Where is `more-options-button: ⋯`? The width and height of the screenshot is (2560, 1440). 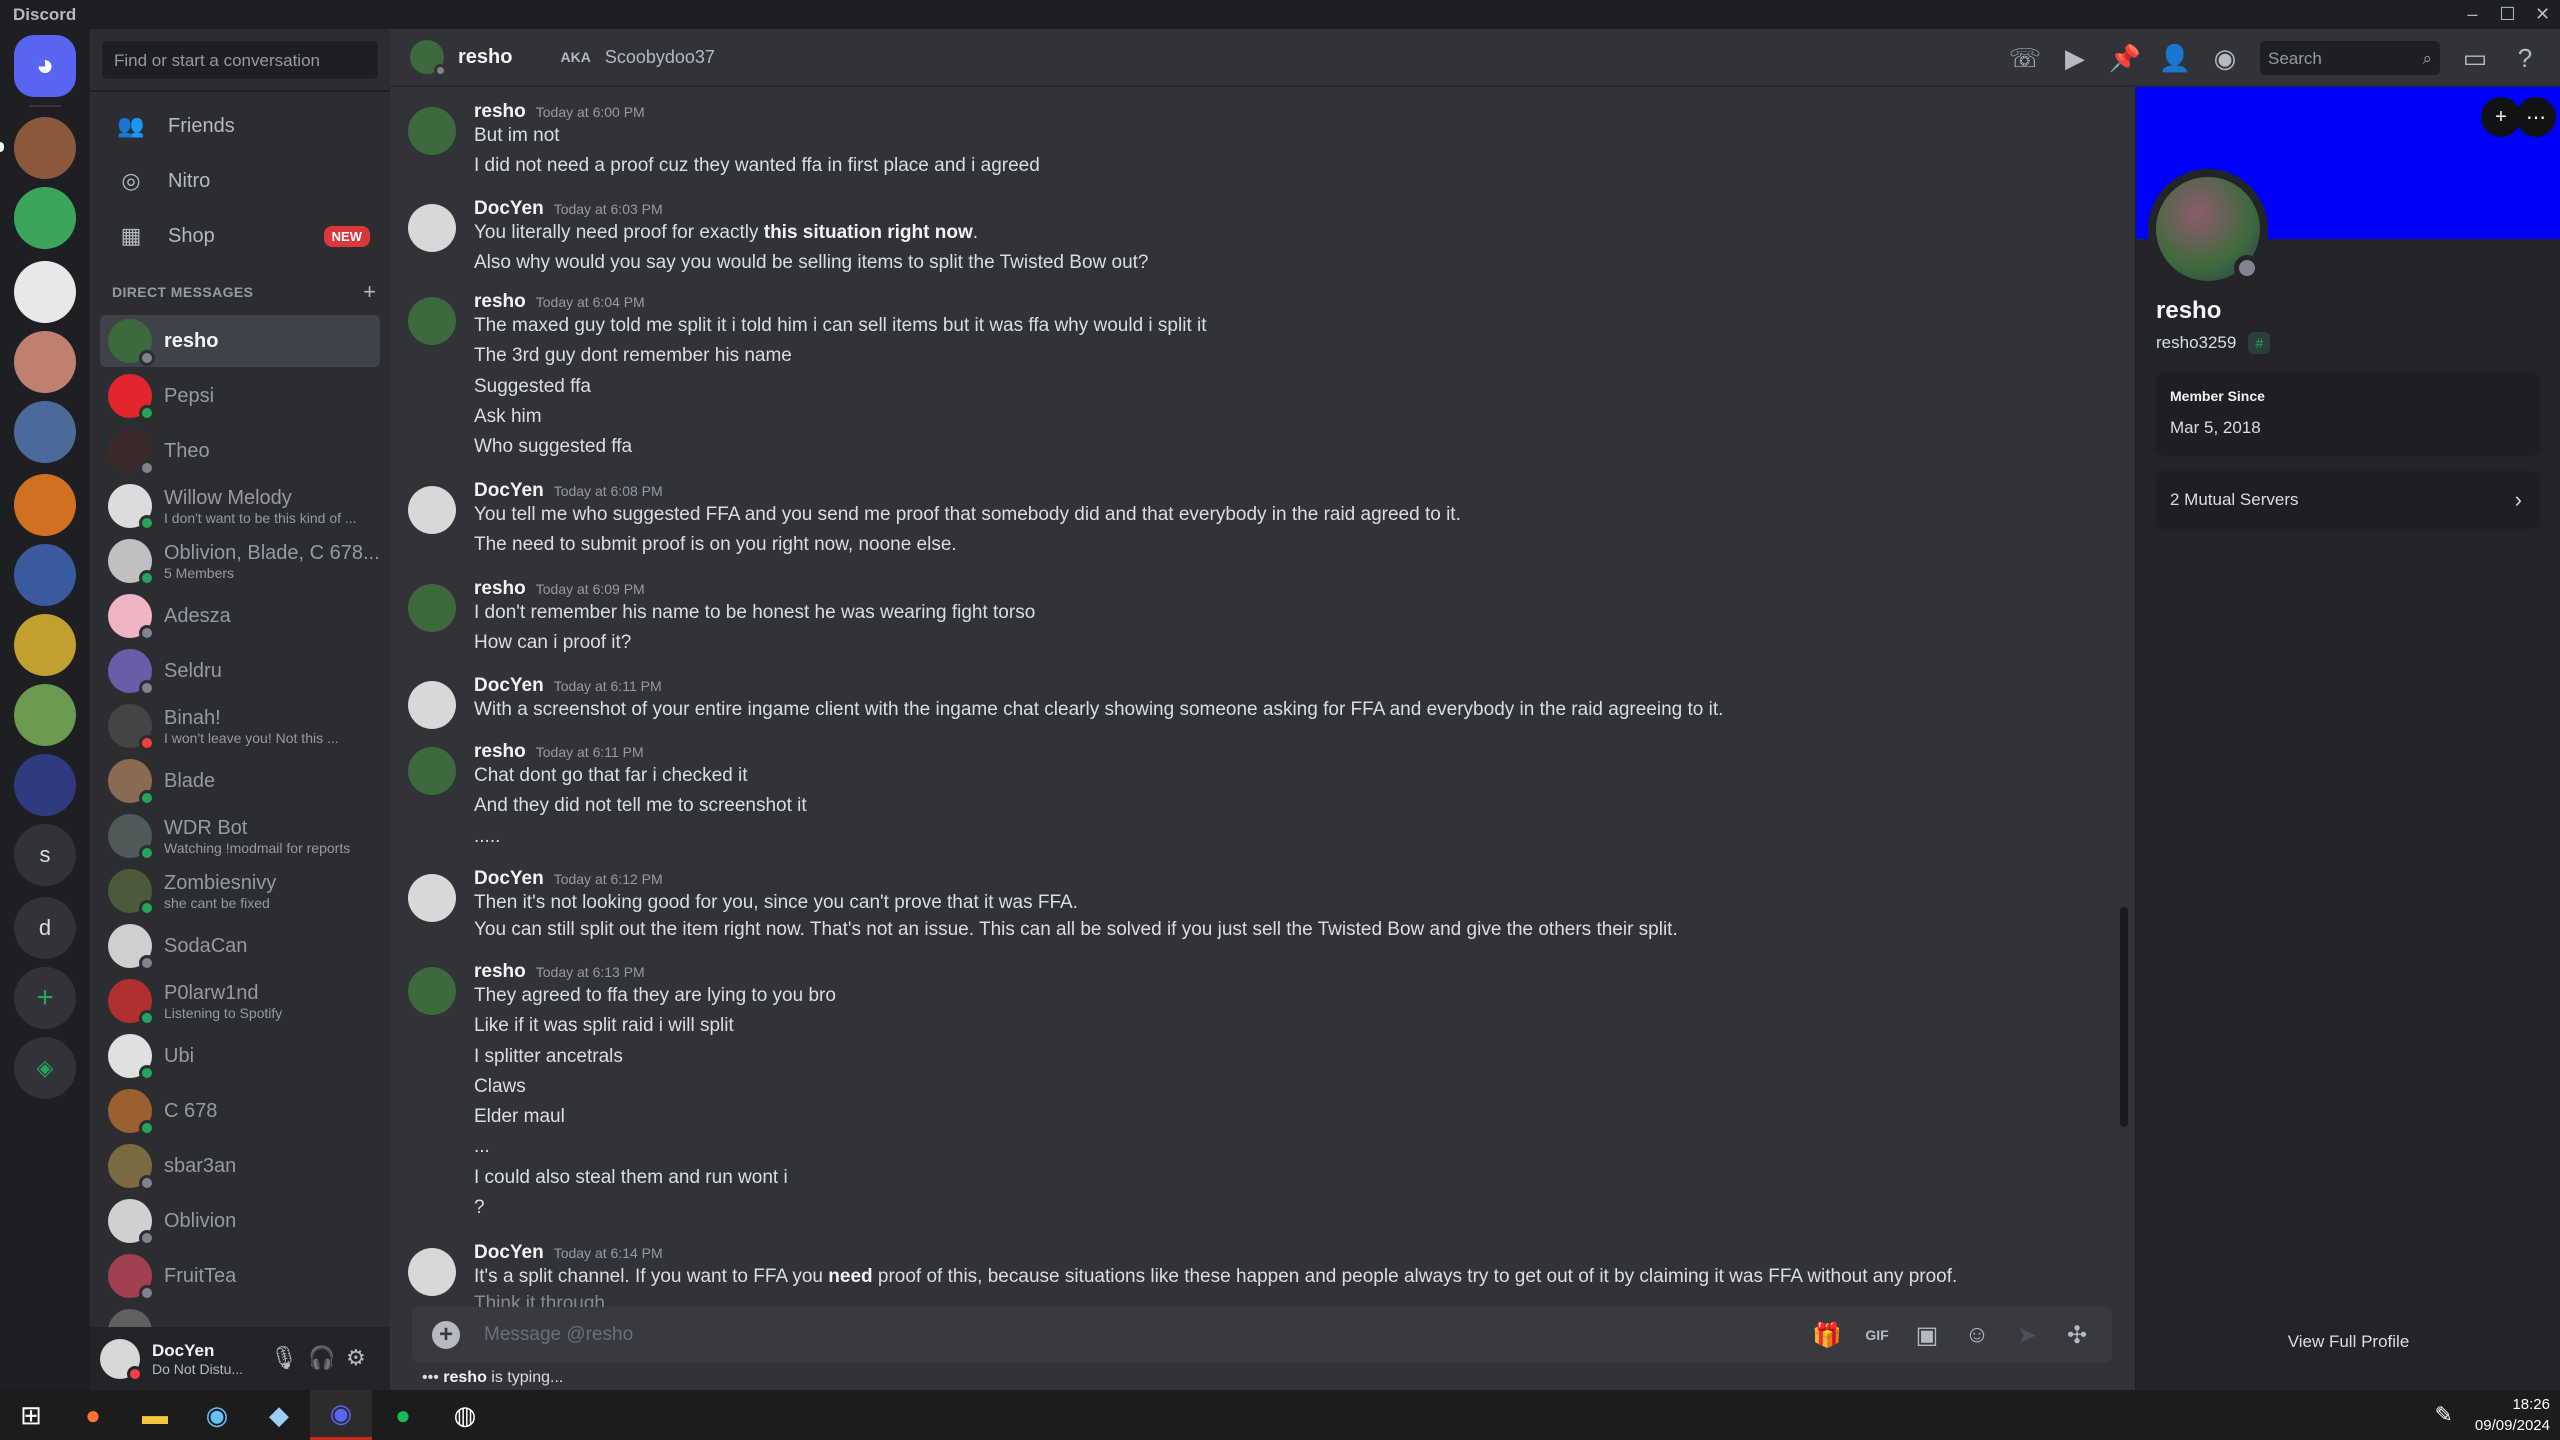
more-options-button: ⋯ is located at coordinates (2536, 117).